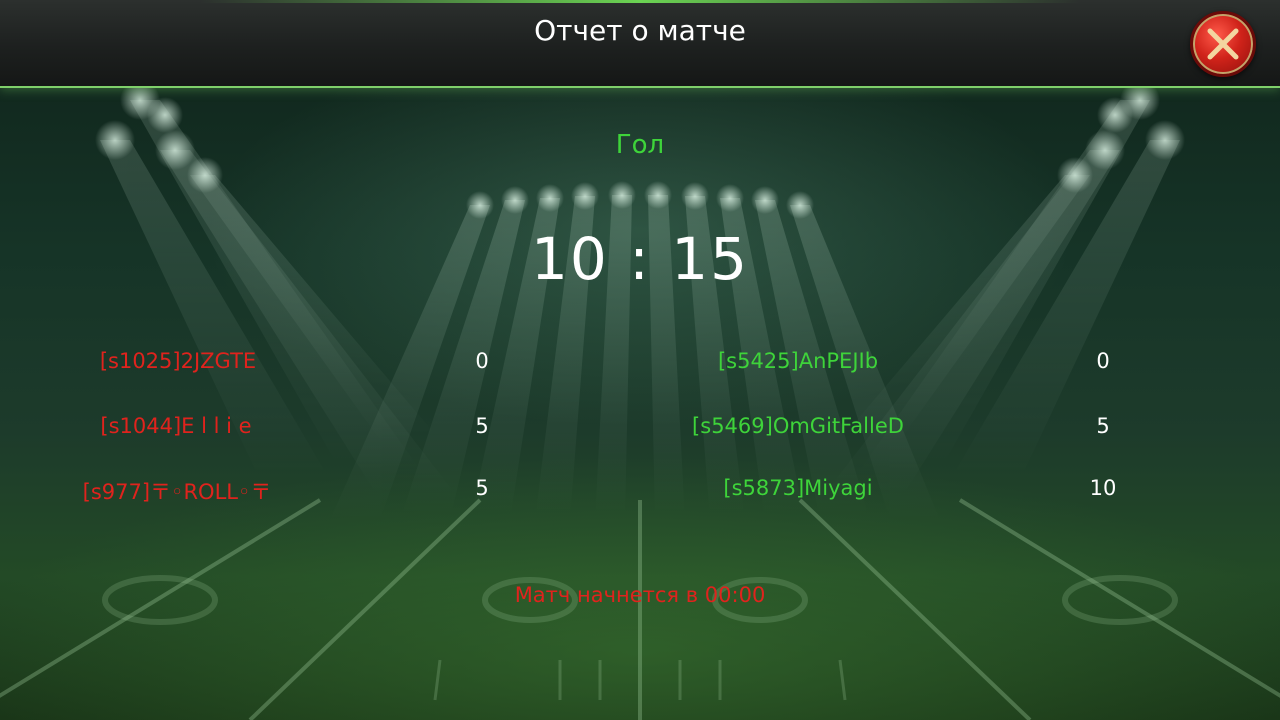 The image size is (1280, 720). Describe the element at coordinates (640, 30) in the screenshot. I see `page-title: Отчет о матче` at that location.